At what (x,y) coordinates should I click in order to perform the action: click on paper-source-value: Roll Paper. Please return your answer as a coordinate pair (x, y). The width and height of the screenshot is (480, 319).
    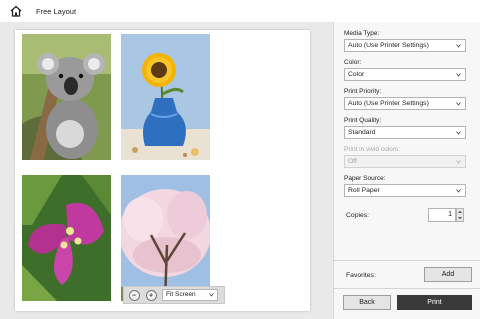
    Looking at the image, I should click on (364, 190).